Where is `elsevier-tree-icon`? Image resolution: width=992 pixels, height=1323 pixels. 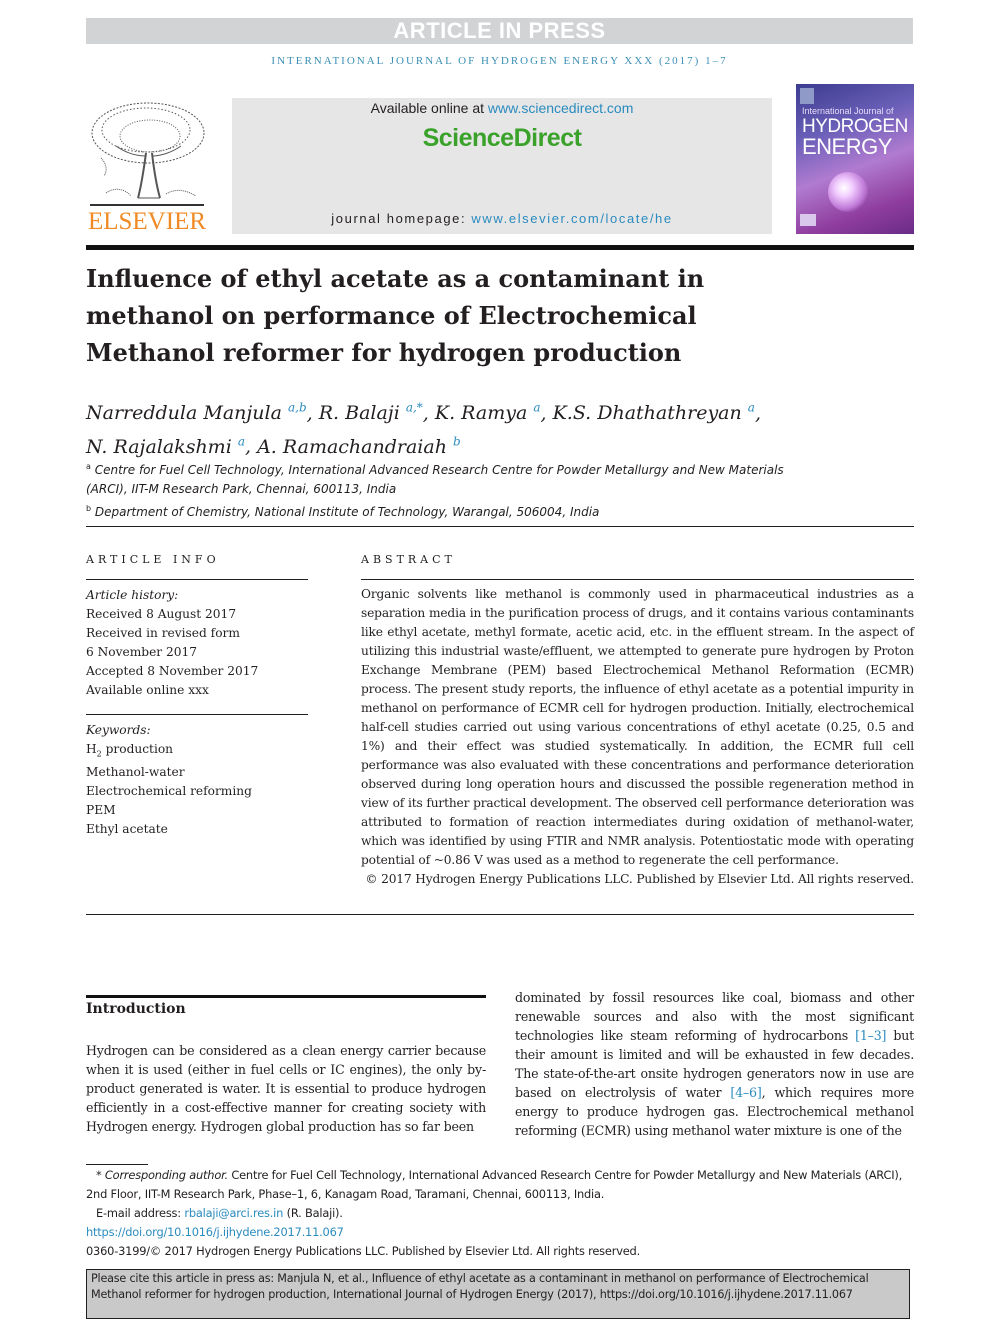 elsevier-tree-icon is located at coordinates (147, 154).